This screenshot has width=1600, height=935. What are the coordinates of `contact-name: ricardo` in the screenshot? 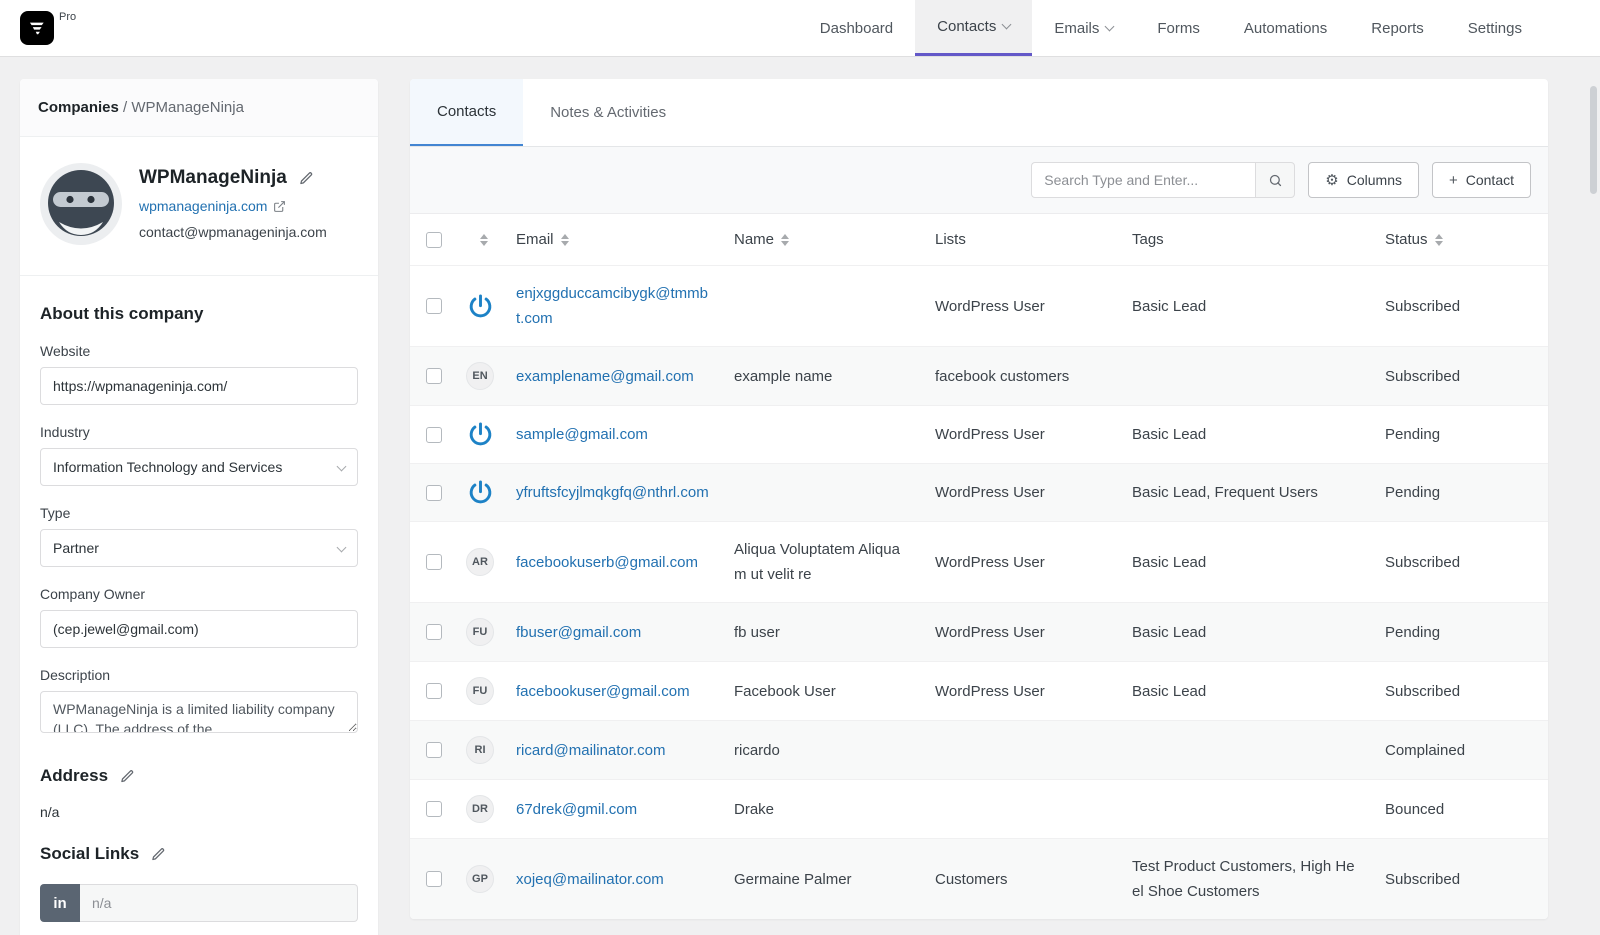 It's located at (757, 750).